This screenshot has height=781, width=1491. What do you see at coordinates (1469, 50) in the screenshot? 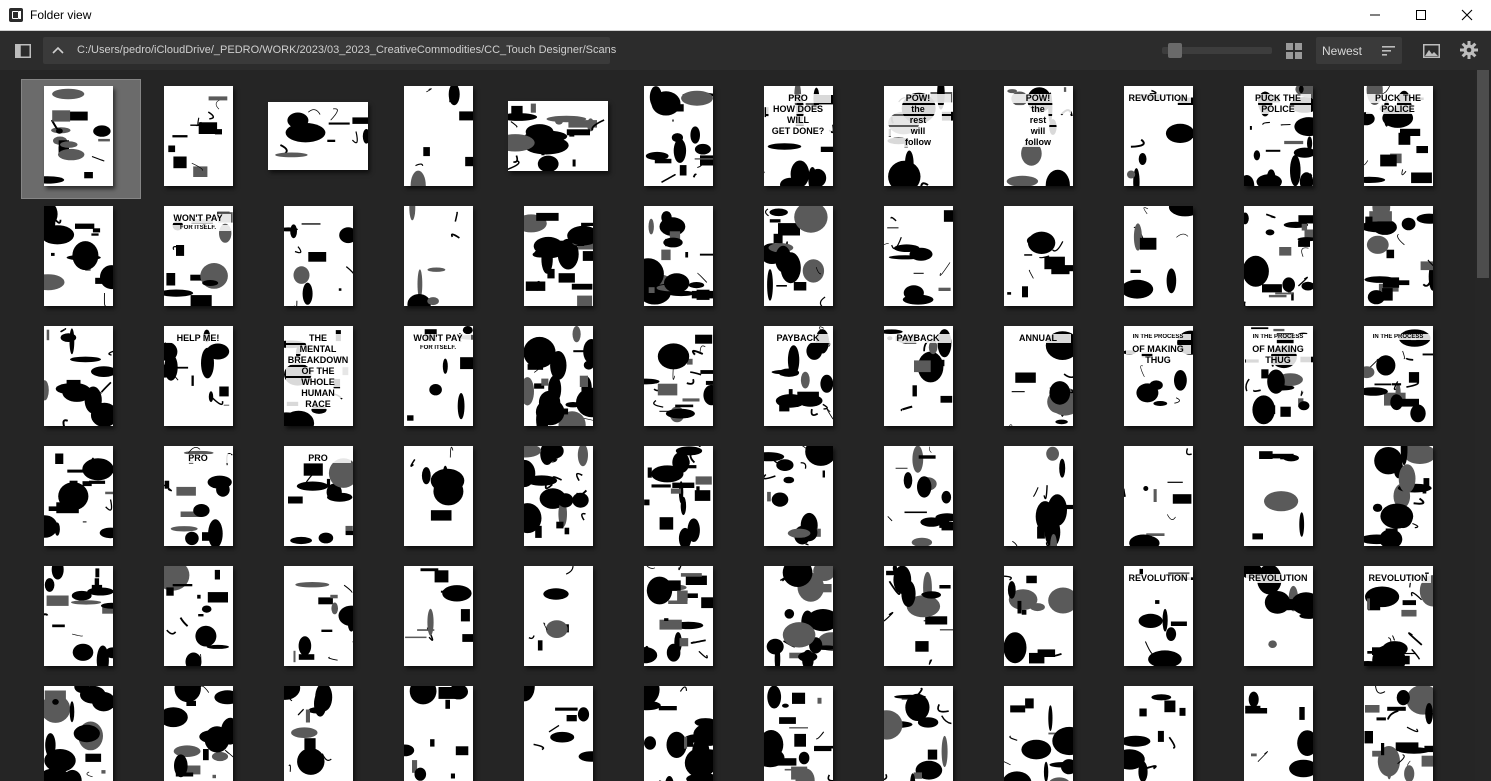
I see `settings-button` at bounding box center [1469, 50].